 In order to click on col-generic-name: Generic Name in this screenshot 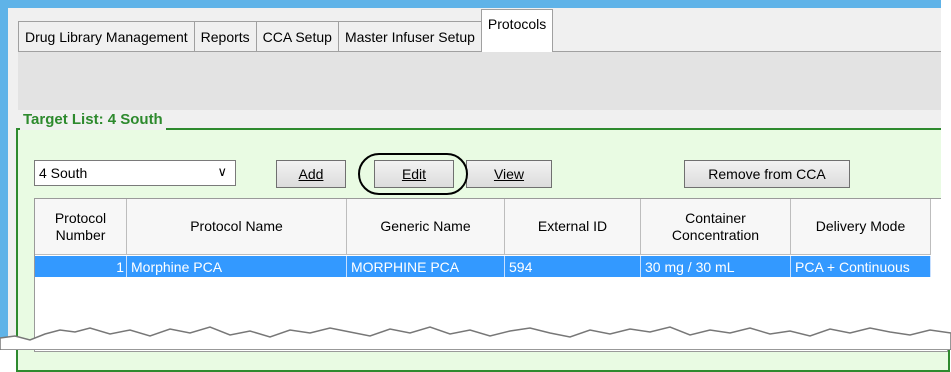, I will do `click(426, 227)`.